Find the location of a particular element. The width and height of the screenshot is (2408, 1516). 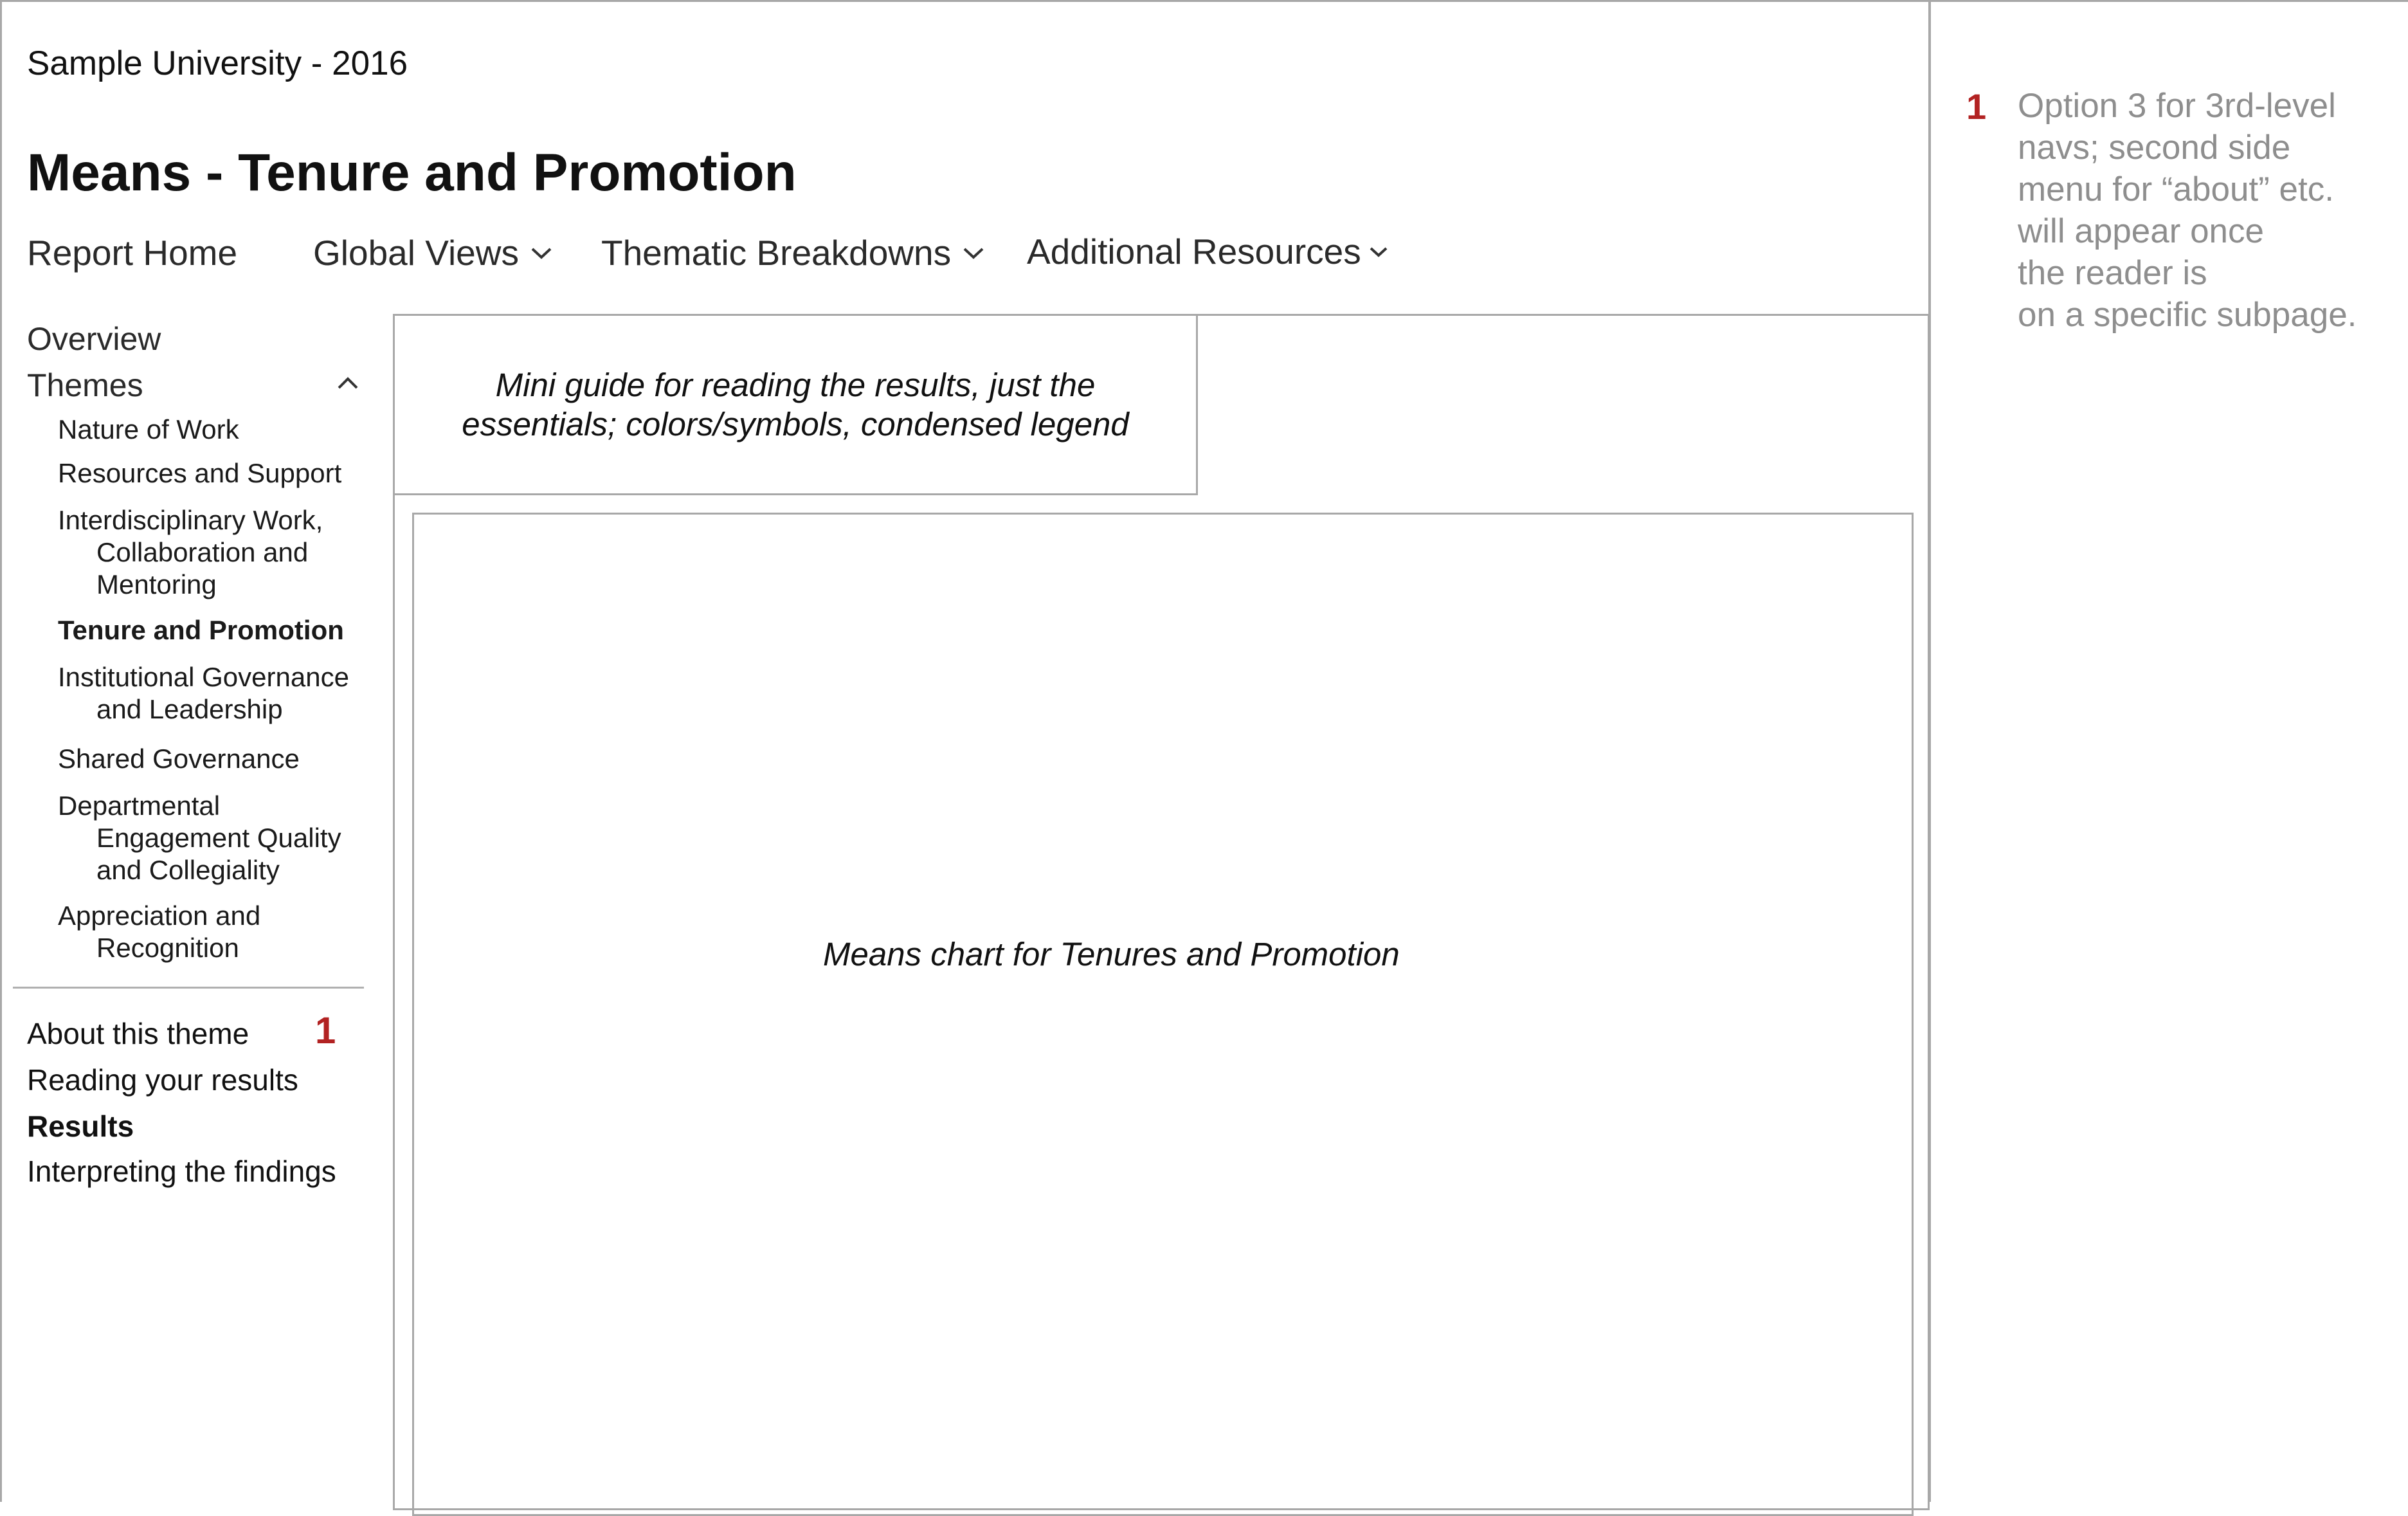

nav-thematic-breakdowns-label: Thematic Breakdowns is located at coordinates (777, 253).